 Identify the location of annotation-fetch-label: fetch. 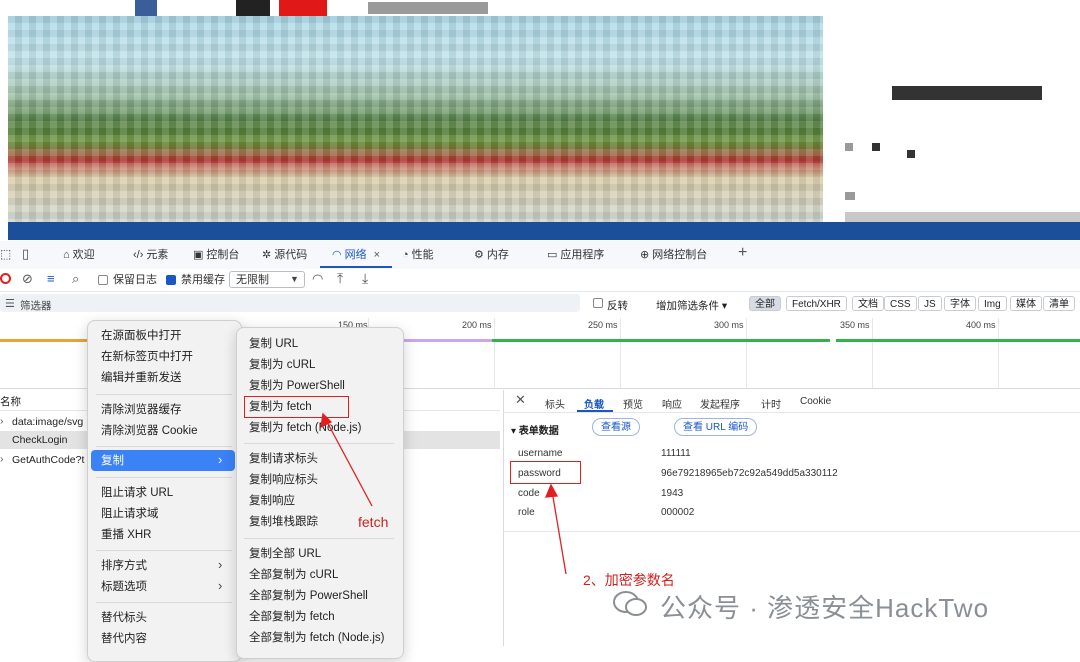
(373, 522).